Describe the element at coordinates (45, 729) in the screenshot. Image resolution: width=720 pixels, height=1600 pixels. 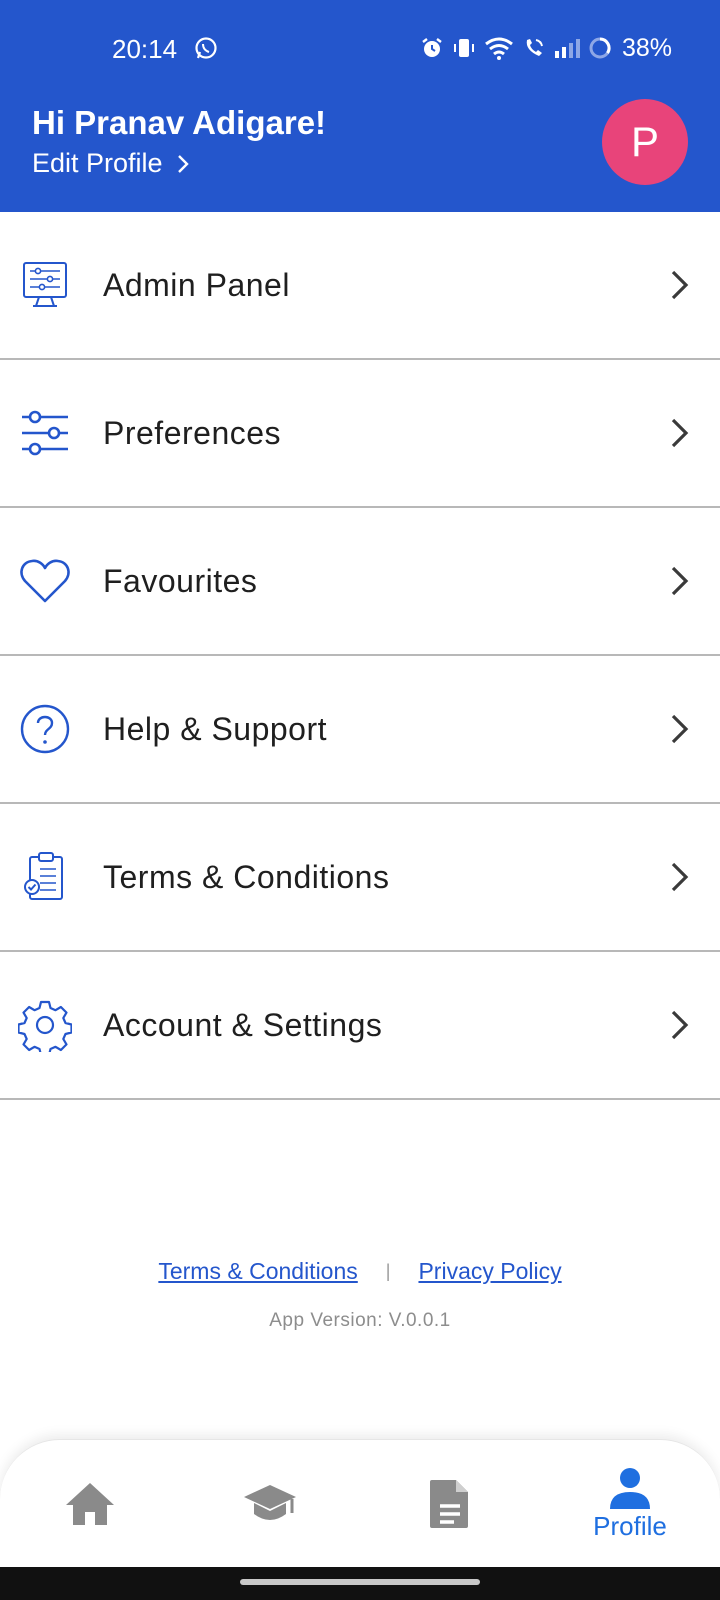
I see `help-circle-icon` at that location.